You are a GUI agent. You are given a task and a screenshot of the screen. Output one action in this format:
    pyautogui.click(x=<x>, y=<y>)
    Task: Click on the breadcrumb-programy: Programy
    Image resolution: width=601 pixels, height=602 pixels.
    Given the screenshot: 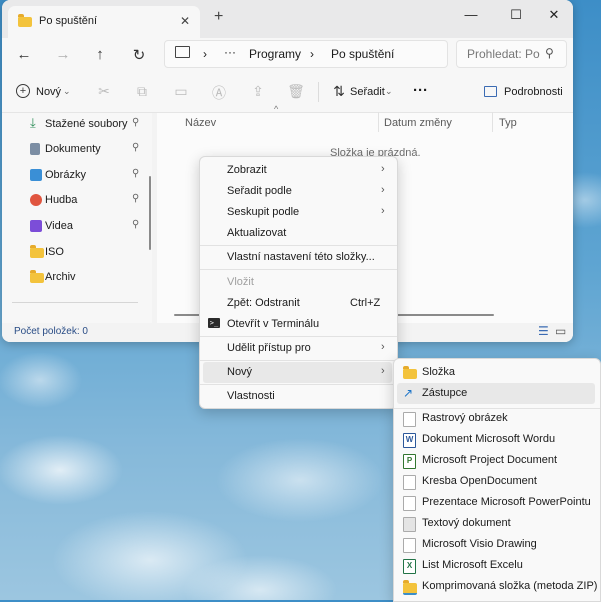 What is the action you would take?
    pyautogui.click(x=275, y=54)
    